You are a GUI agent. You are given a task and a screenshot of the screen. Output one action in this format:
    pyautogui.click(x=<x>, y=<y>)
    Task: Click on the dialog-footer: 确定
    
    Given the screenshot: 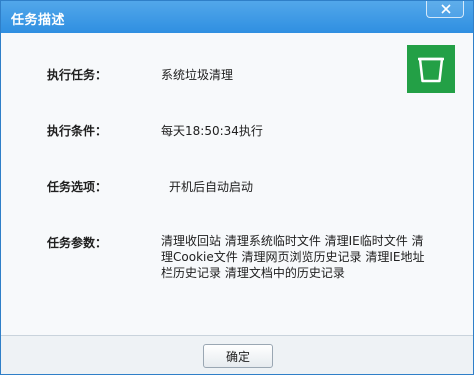 What is the action you would take?
    pyautogui.click(x=237, y=354)
    